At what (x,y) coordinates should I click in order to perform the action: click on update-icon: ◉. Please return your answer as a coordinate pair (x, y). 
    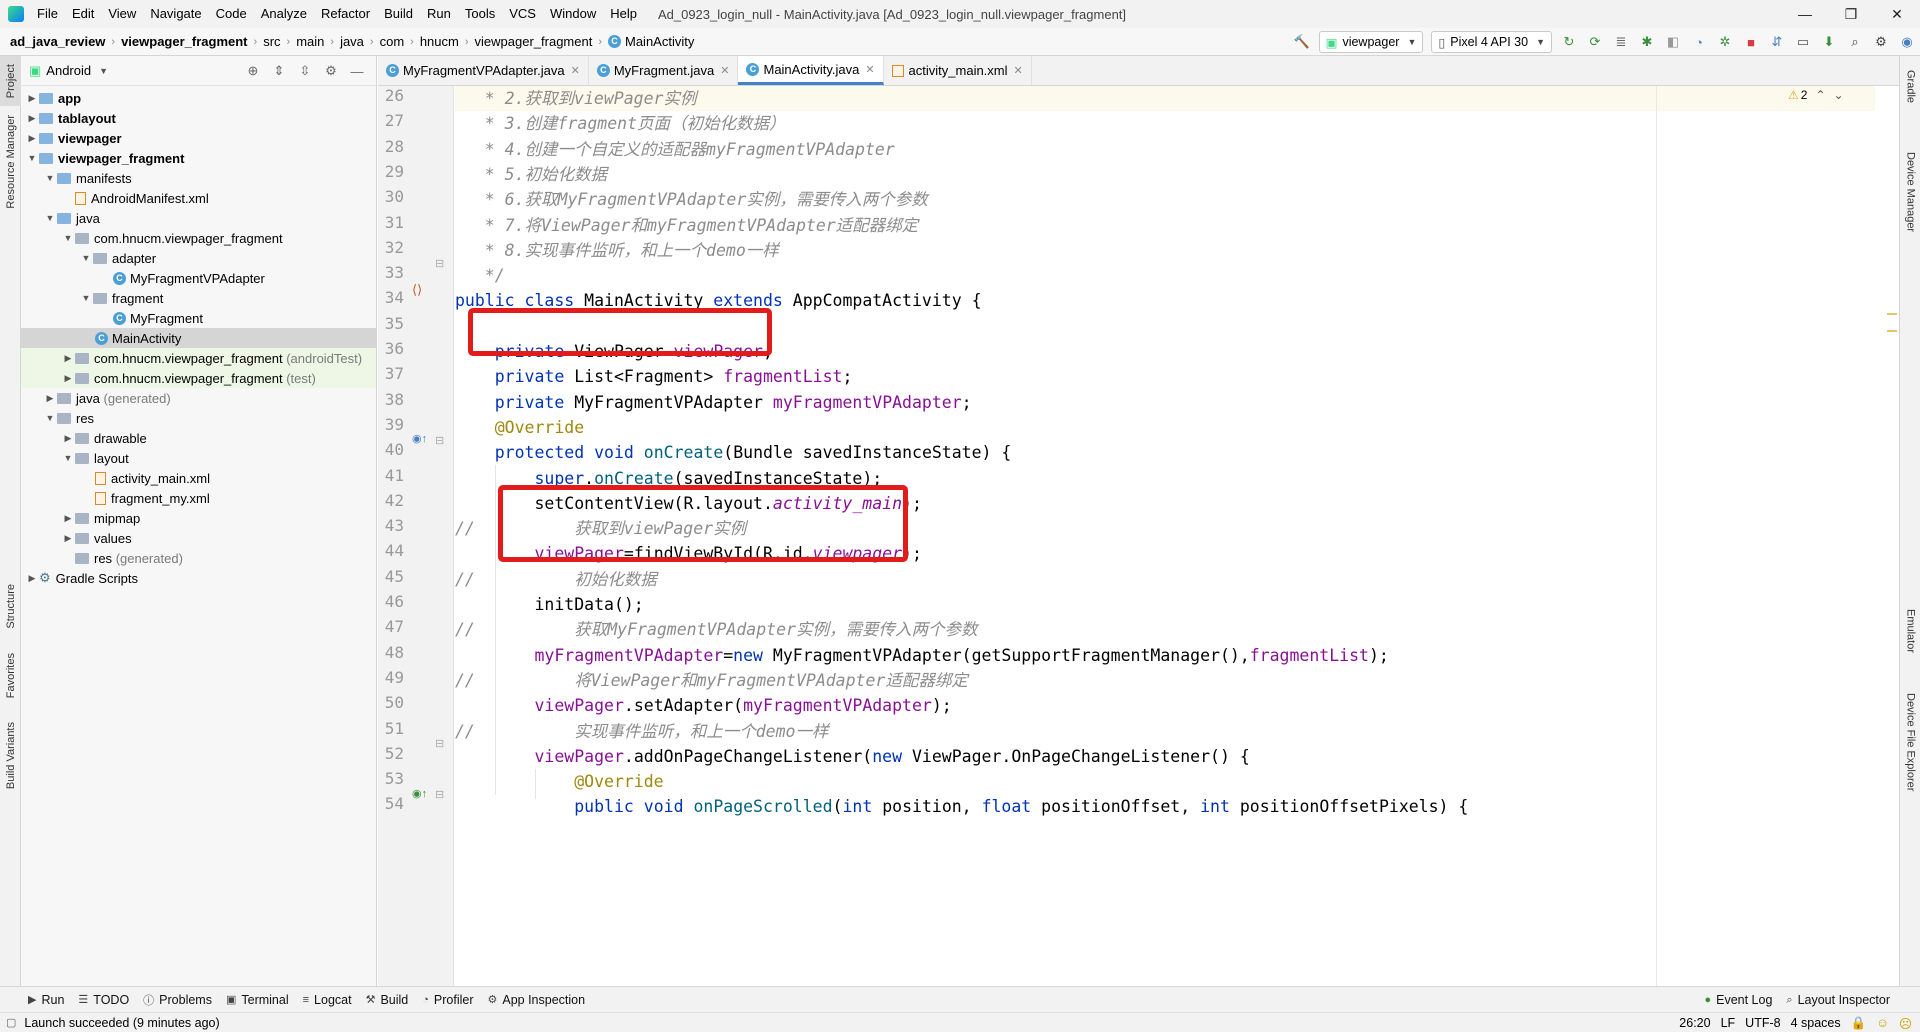
    Looking at the image, I should click on (1907, 42).